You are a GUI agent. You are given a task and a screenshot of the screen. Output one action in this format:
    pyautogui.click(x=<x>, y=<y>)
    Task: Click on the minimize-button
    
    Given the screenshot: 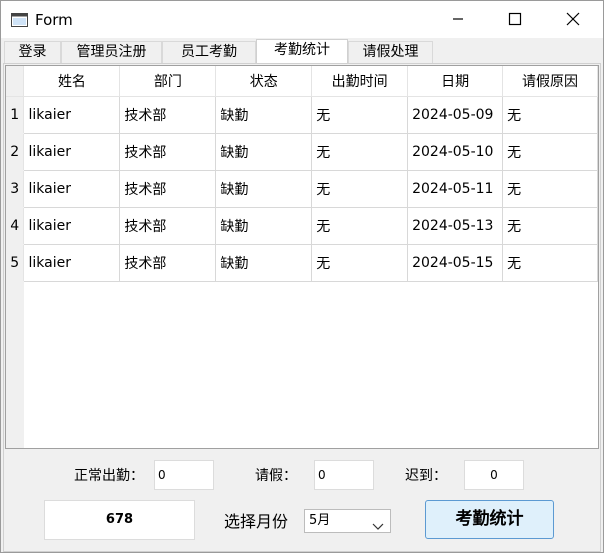 What is the action you would take?
    pyautogui.click(x=459, y=19)
    